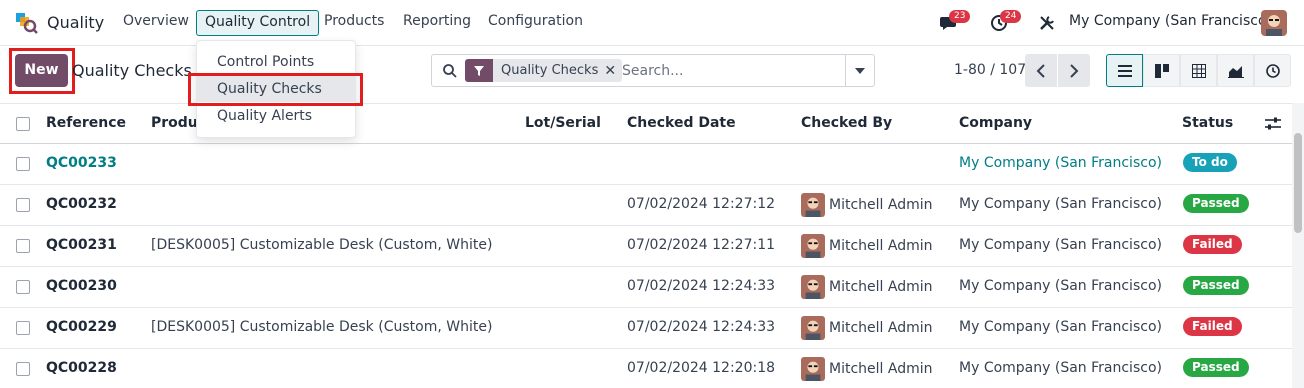  What do you see at coordinates (354, 21) in the screenshot?
I see `menu-products: Products` at bounding box center [354, 21].